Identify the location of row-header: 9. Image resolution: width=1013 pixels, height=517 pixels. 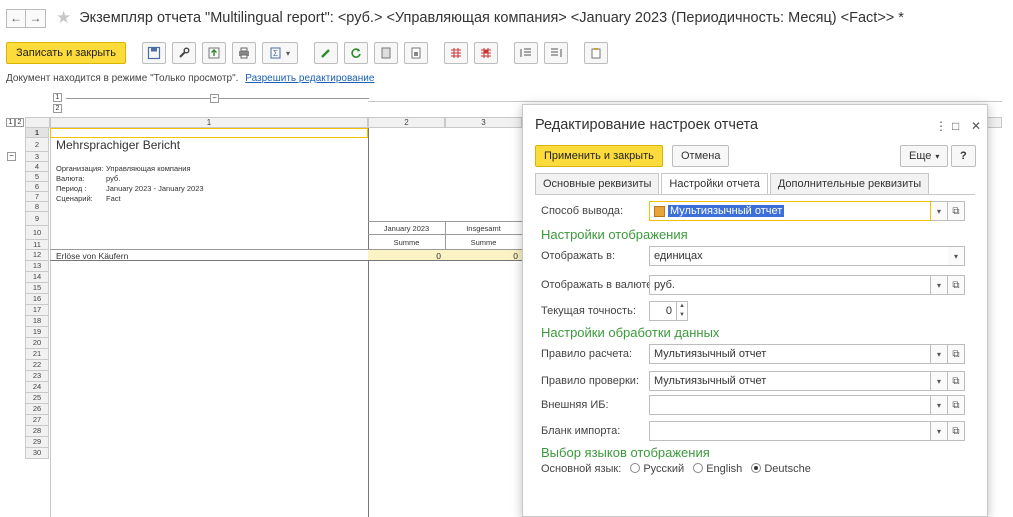
(37, 219).